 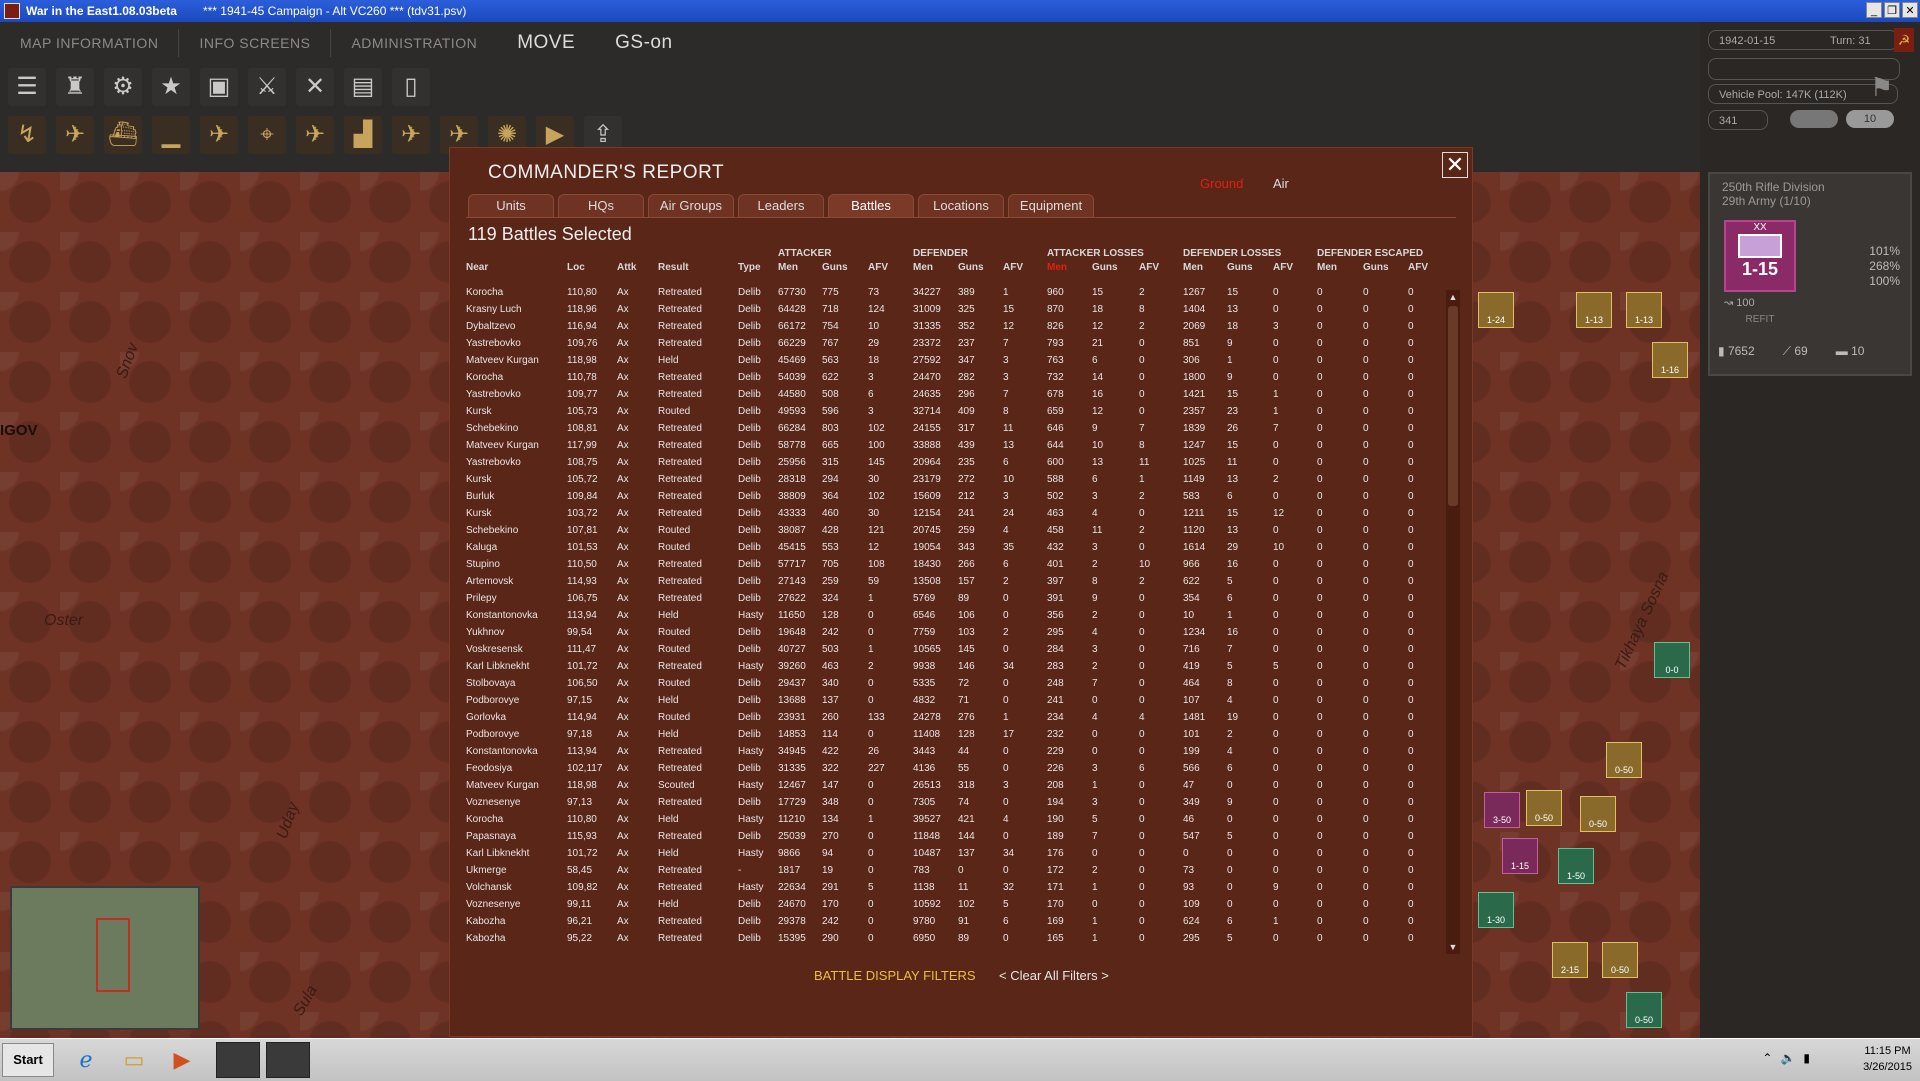 I want to click on menu-map-information: MAP INFORMATION, so click(x=89, y=43).